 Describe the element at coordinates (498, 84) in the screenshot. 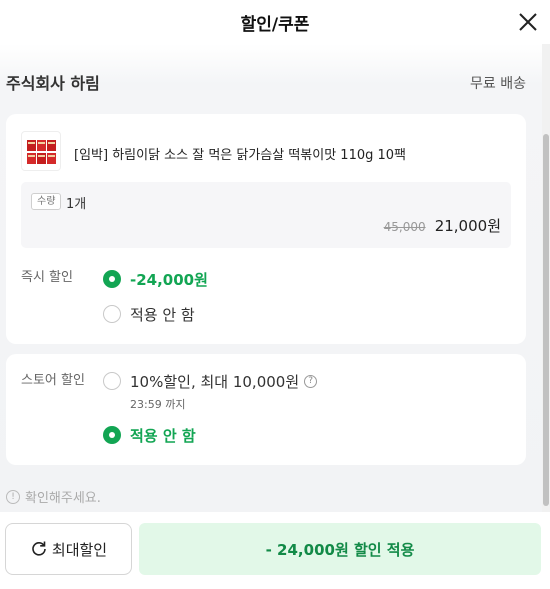

I see `shipping-info: 무료 배송` at that location.